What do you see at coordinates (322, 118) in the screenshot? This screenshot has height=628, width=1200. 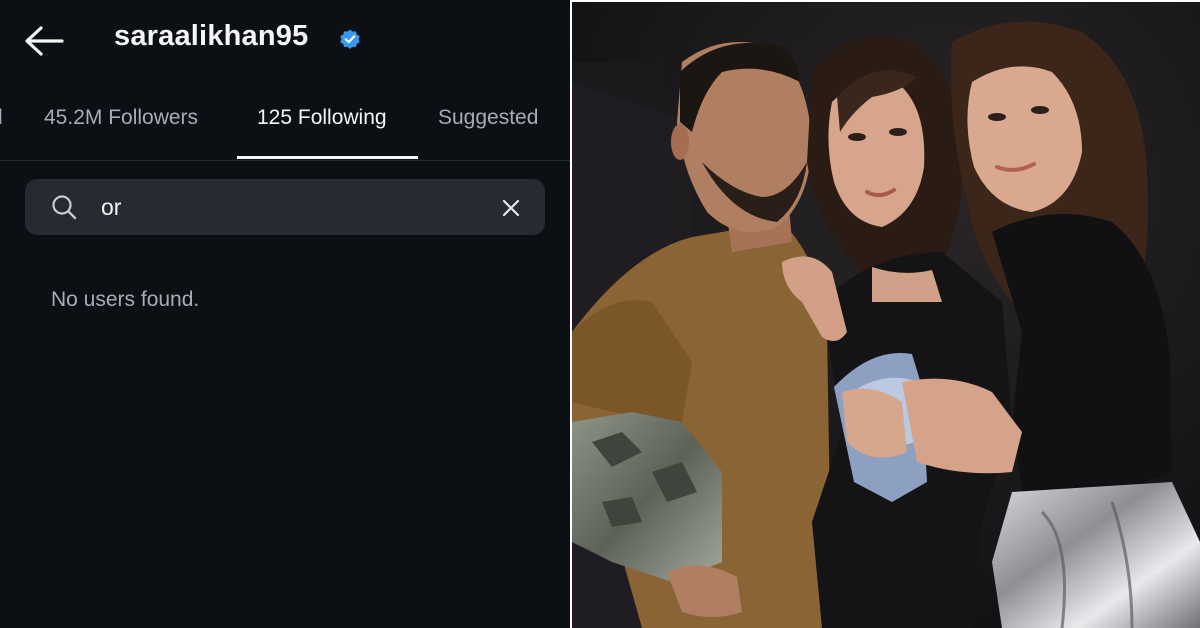 I see `tab-following: 125 Following` at bounding box center [322, 118].